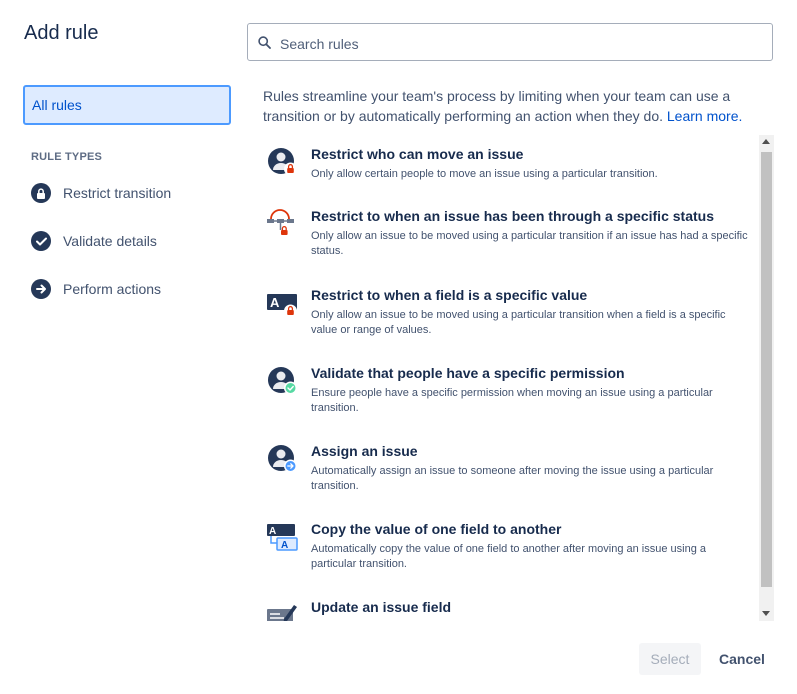  What do you see at coordinates (704, 116) in the screenshot?
I see `learn-more-link: Learn more.` at bounding box center [704, 116].